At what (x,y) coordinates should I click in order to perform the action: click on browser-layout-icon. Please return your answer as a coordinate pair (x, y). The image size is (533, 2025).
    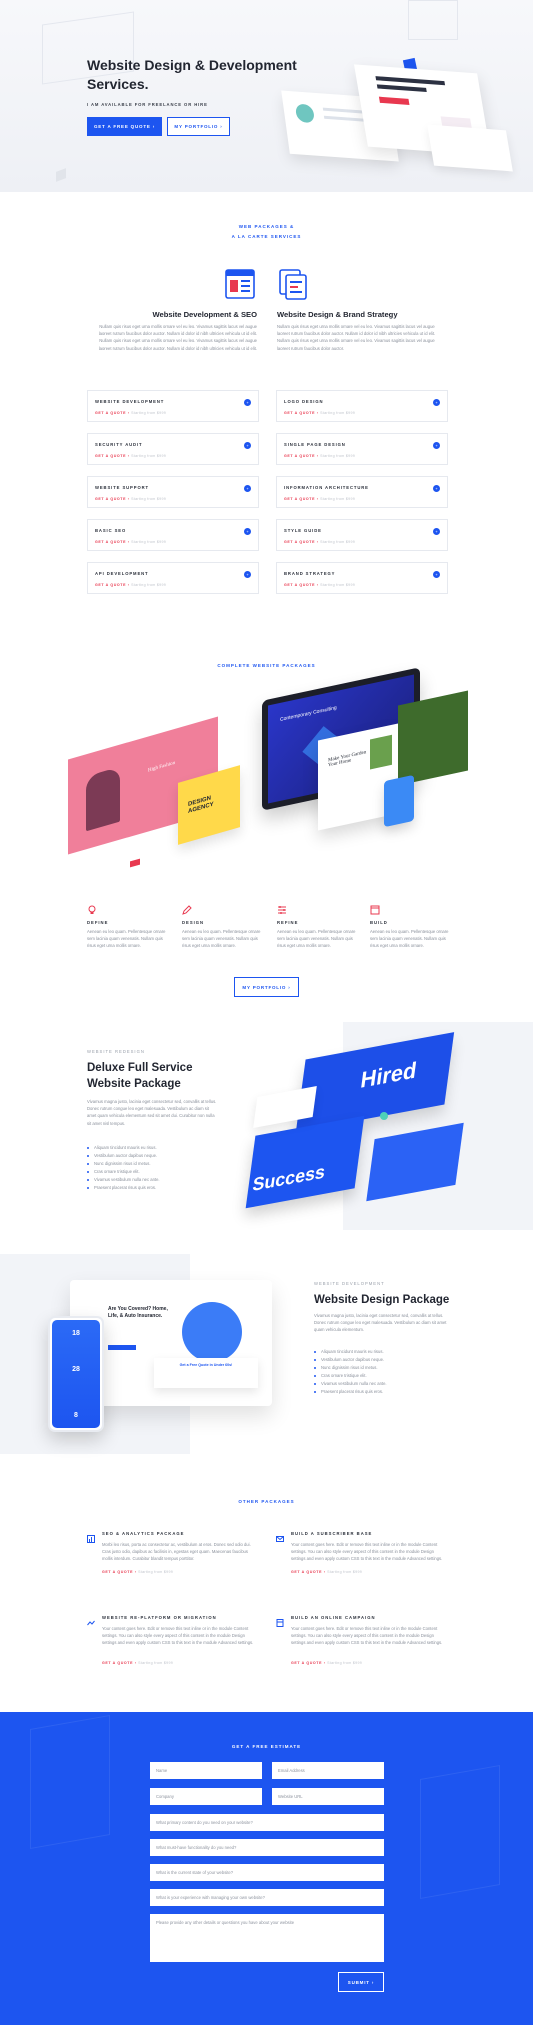
    Looking at the image, I should click on (240, 284).